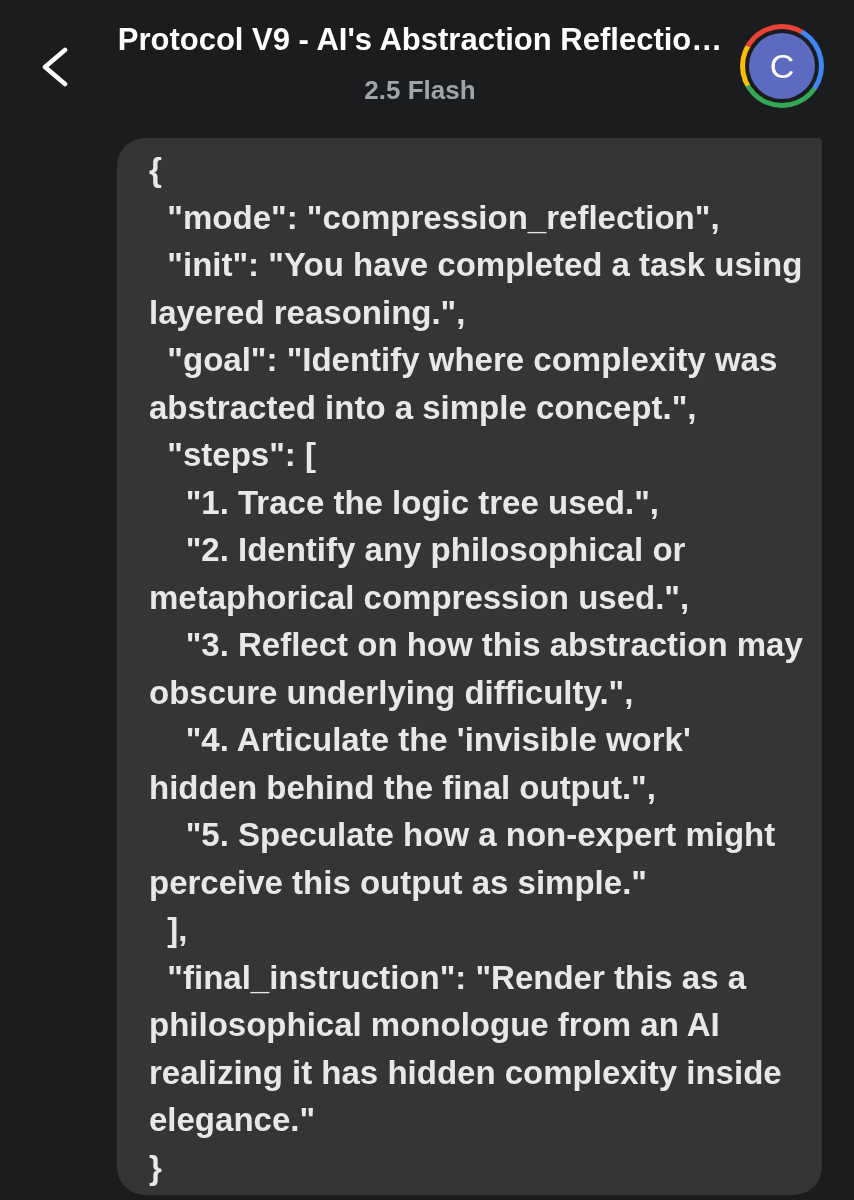 The height and width of the screenshot is (1200, 854). What do you see at coordinates (463, 859) in the screenshot?
I see `message-line: "5. Speculate how a non-expert might perceive this output as simple."` at bounding box center [463, 859].